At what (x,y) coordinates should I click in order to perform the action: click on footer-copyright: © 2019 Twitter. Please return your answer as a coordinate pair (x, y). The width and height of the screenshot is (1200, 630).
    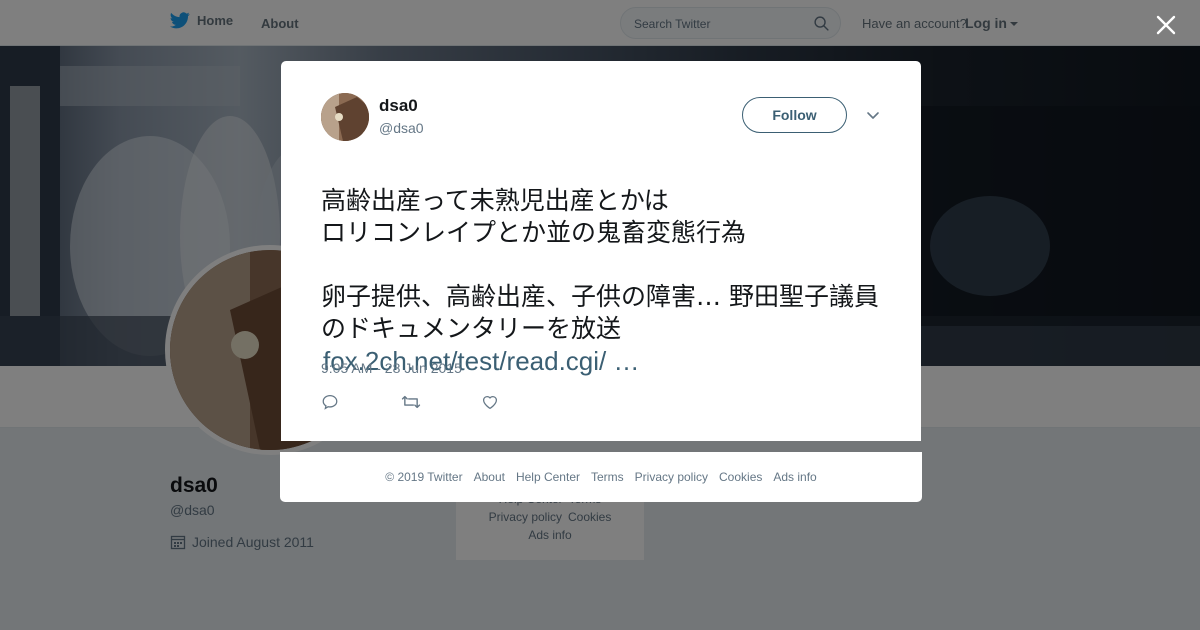
    Looking at the image, I should click on (424, 477).